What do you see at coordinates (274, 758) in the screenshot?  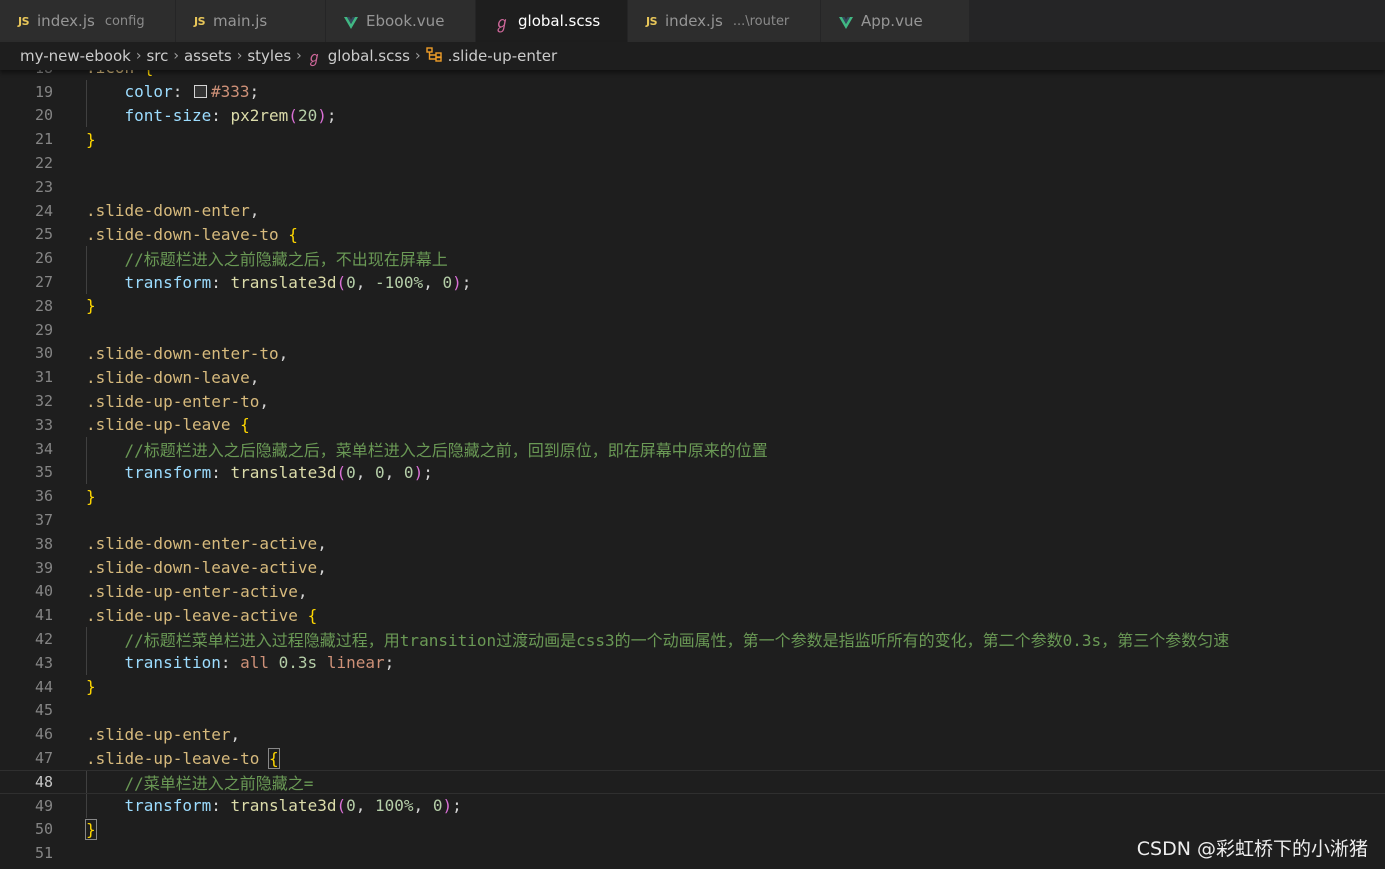 I see `token-bracebox: {` at bounding box center [274, 758].